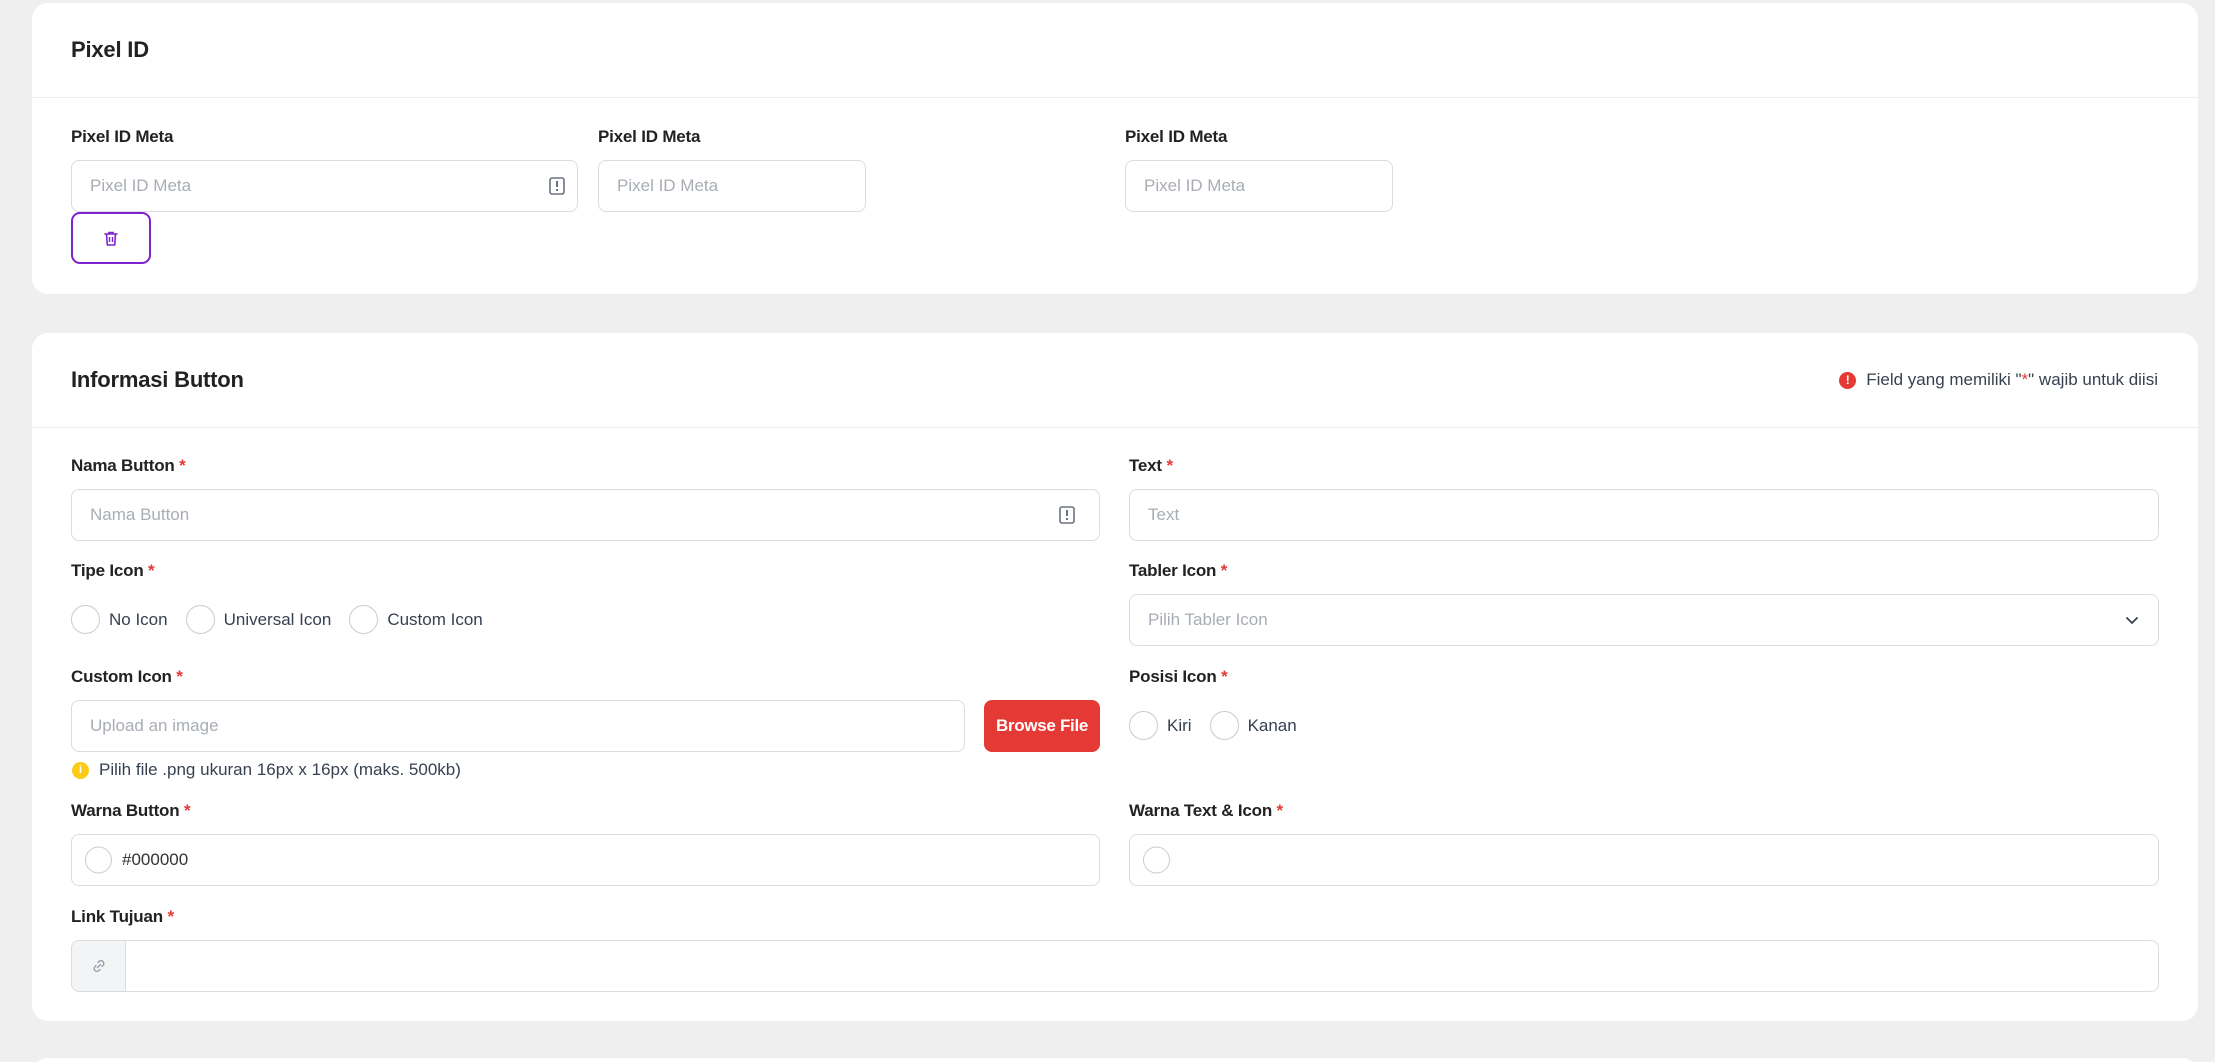  Describe the element at coordinates (1179, 725) in the screenshot. I see `radio-label: Kiri` at that location.